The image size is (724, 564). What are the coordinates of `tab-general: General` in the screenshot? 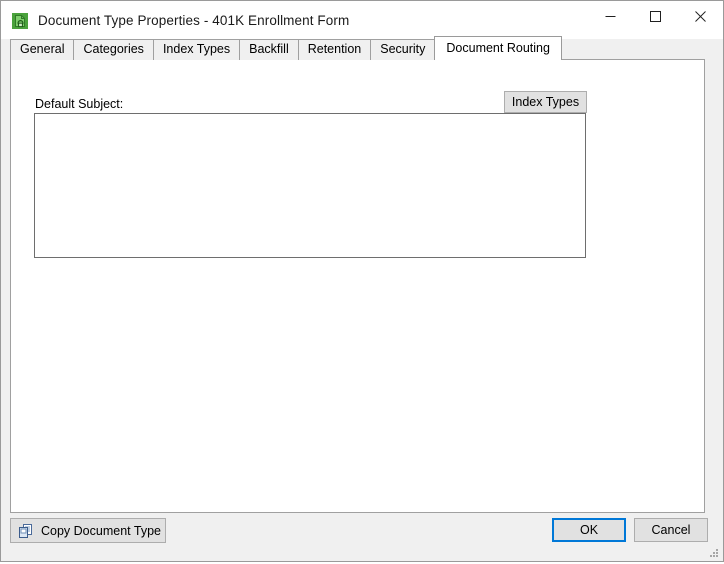 It's located at (42, 49).